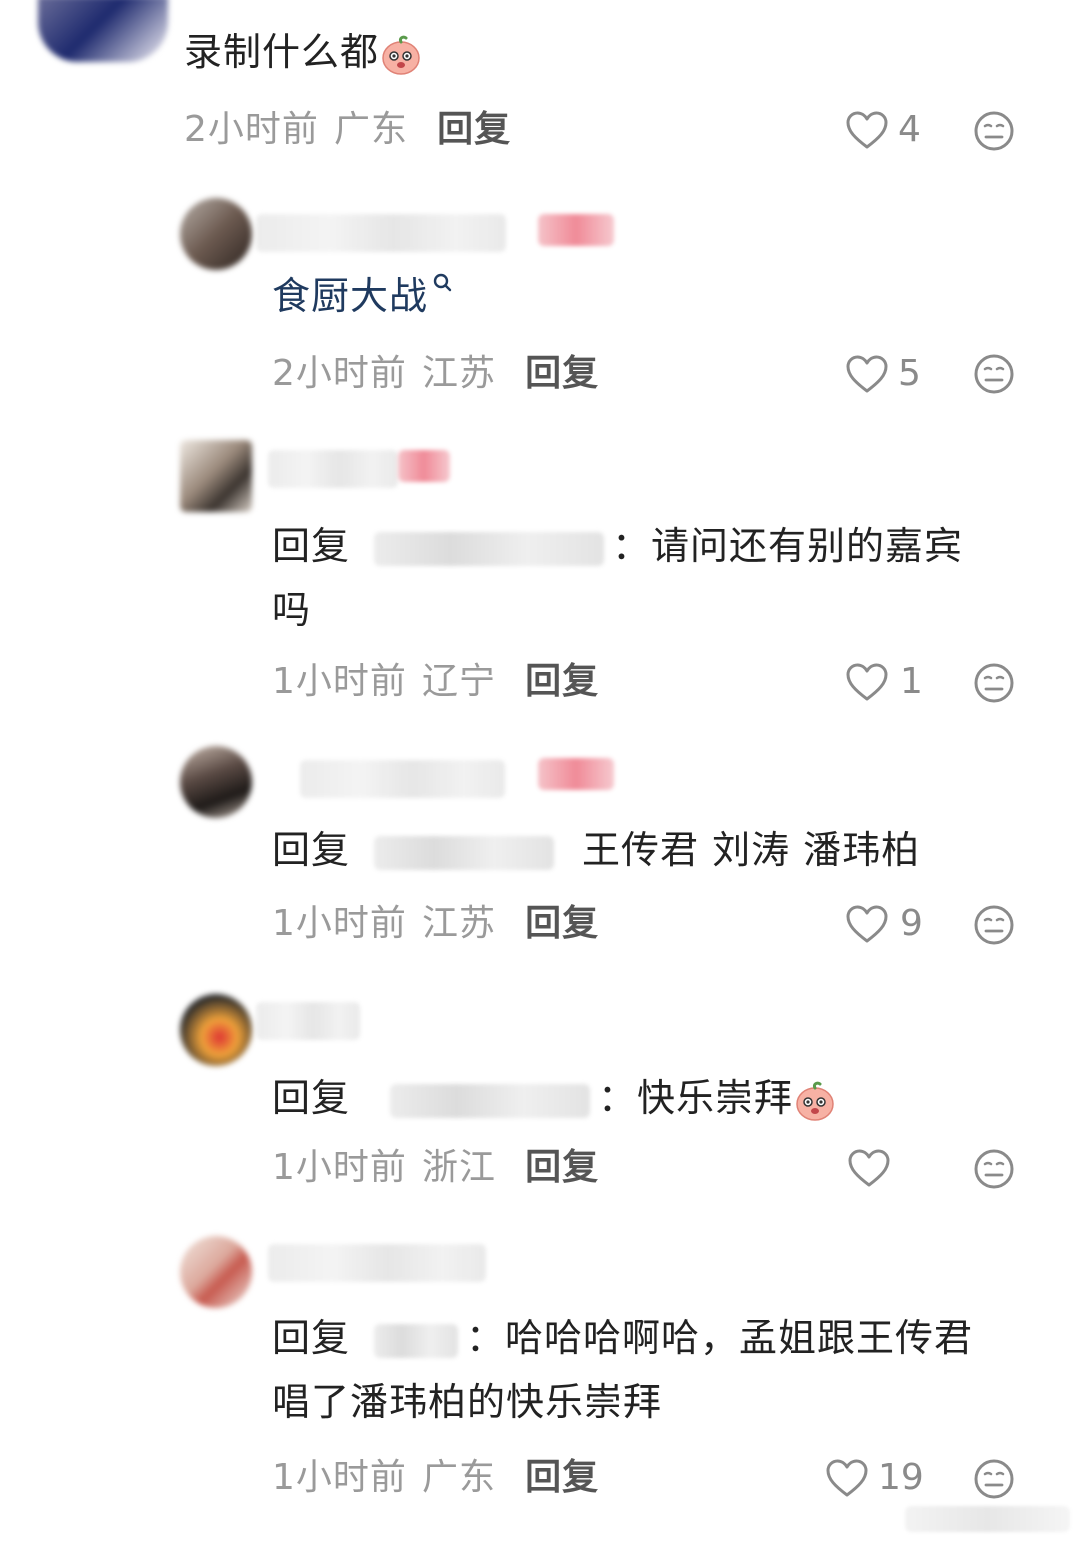 This screenshot has width=1080, height=1542. What do you see at coordinates (911, 923) in the screenshot?
I see `like-count: 9` at bounding box center [911, 923].